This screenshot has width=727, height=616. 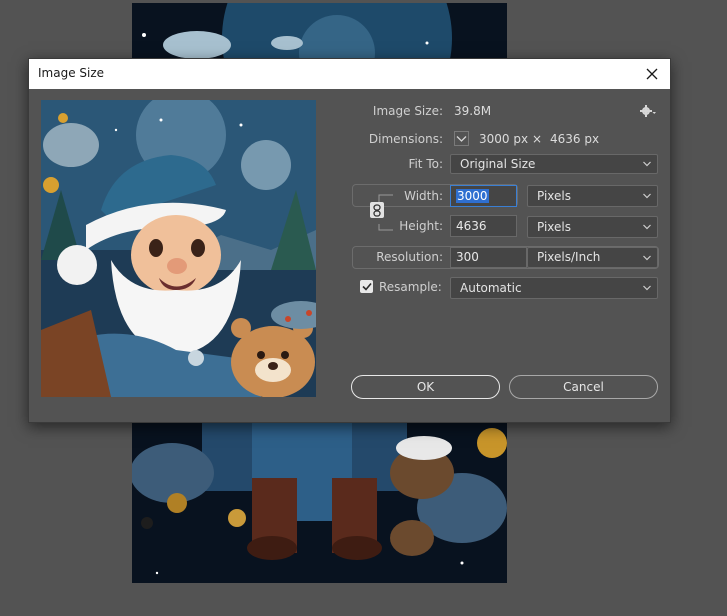 I want to click on dimensions-width: 3000 px, so click(x=504, y=139).